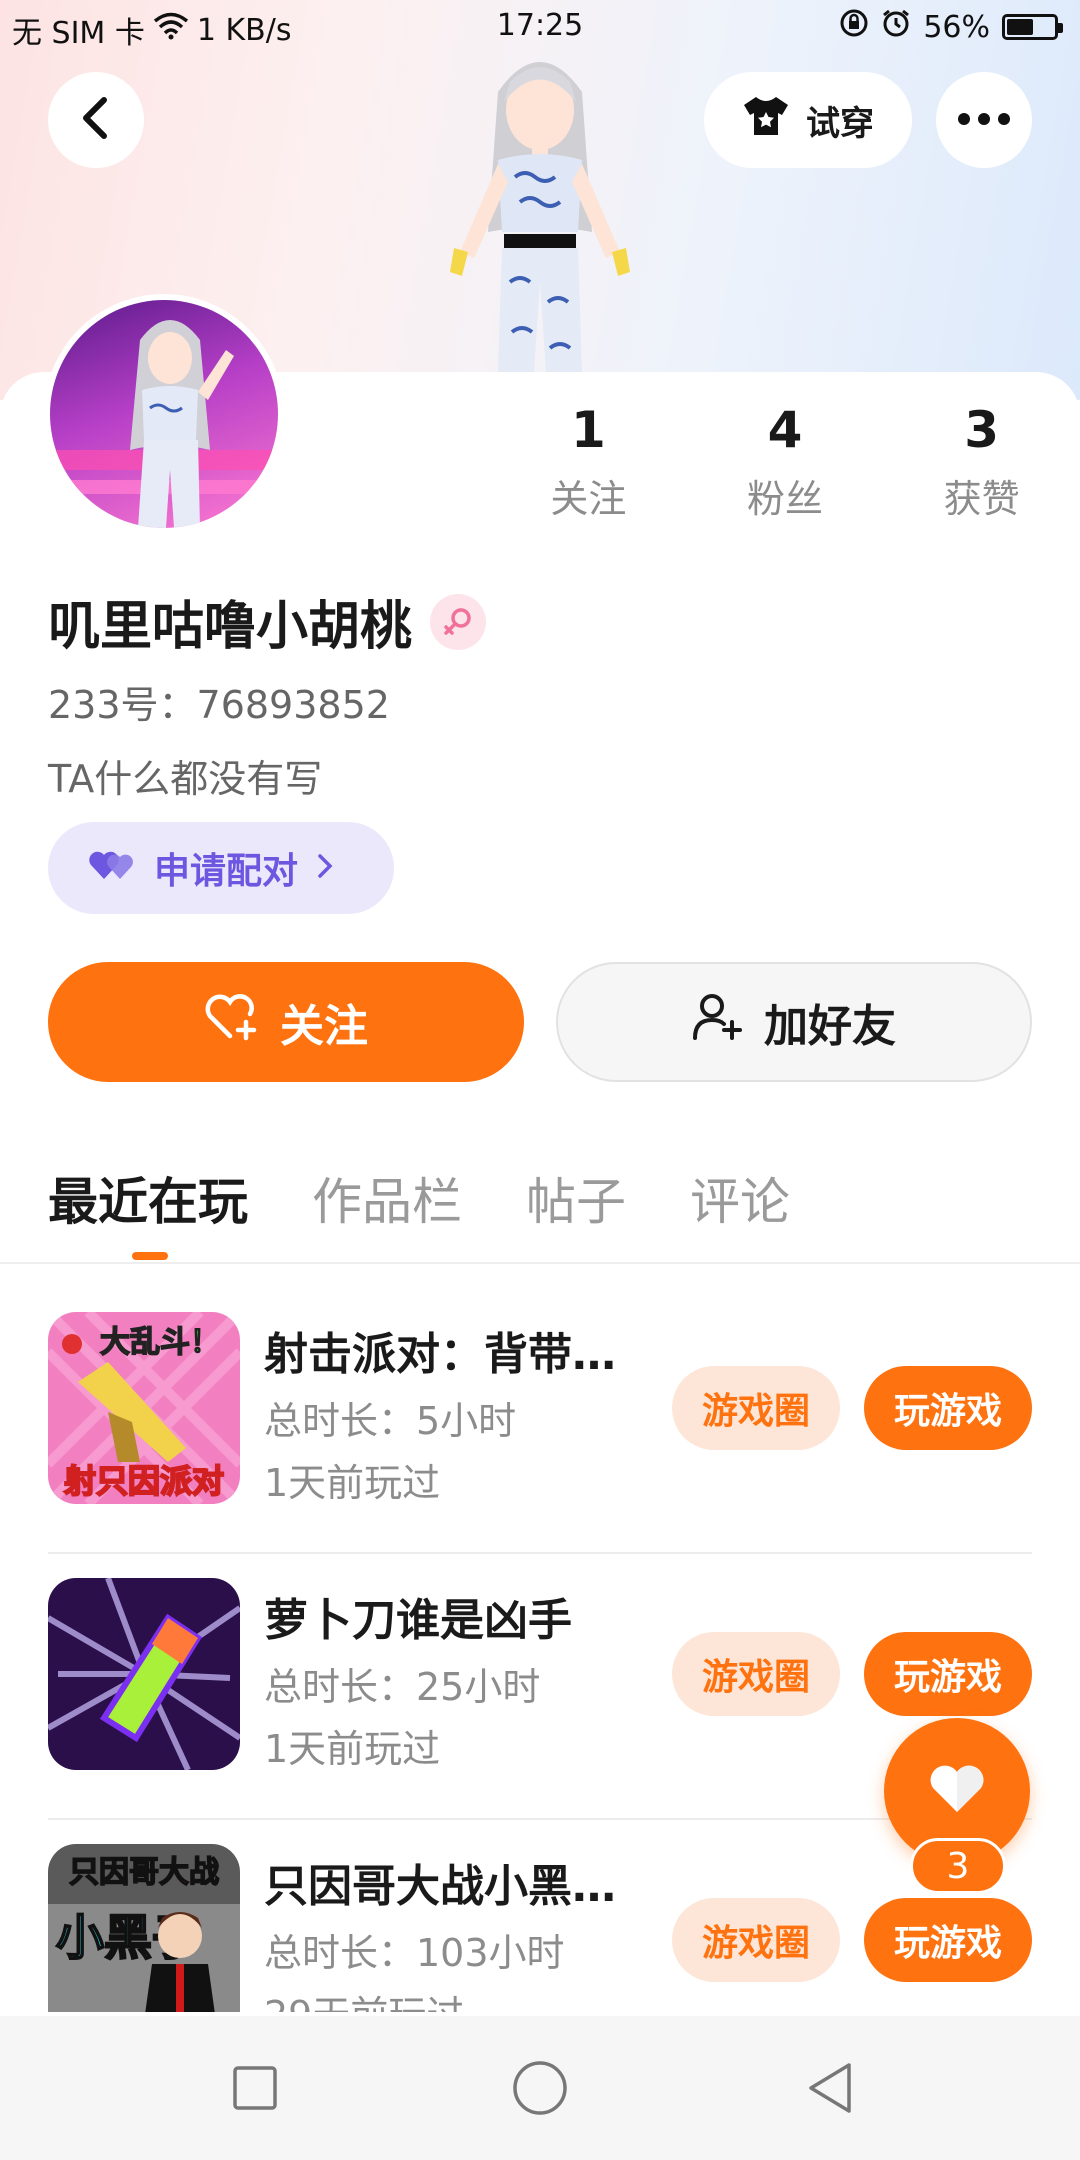 This screenshot has width=1080, height=2160. I want to click on follow-button: 关注, so click(286, 1022).